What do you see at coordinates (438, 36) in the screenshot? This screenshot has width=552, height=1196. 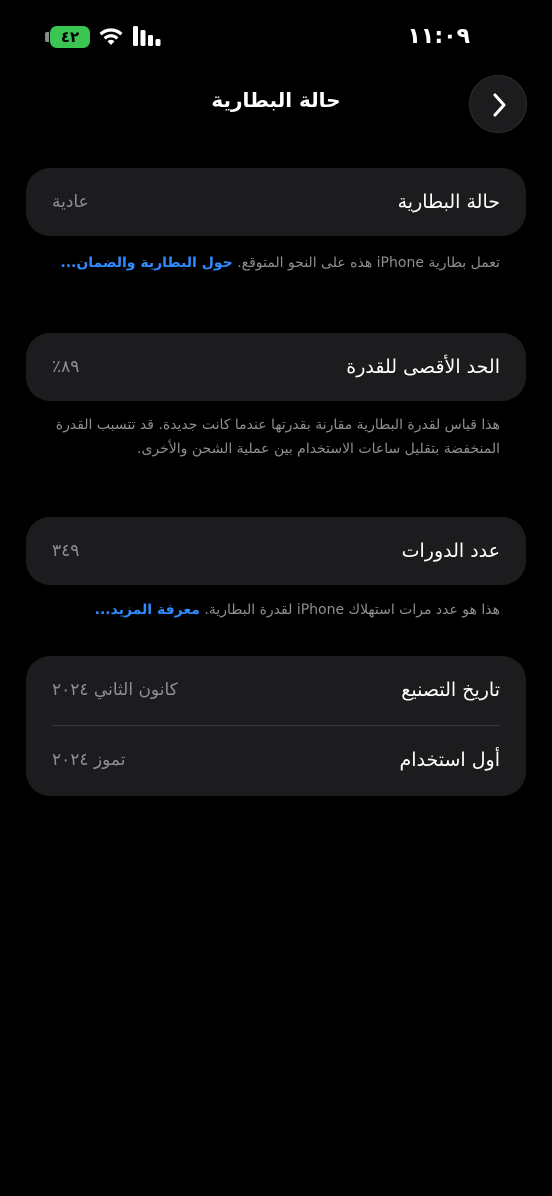 I see `status-time: ١١:٠٩` at bounding box center [438, 36].